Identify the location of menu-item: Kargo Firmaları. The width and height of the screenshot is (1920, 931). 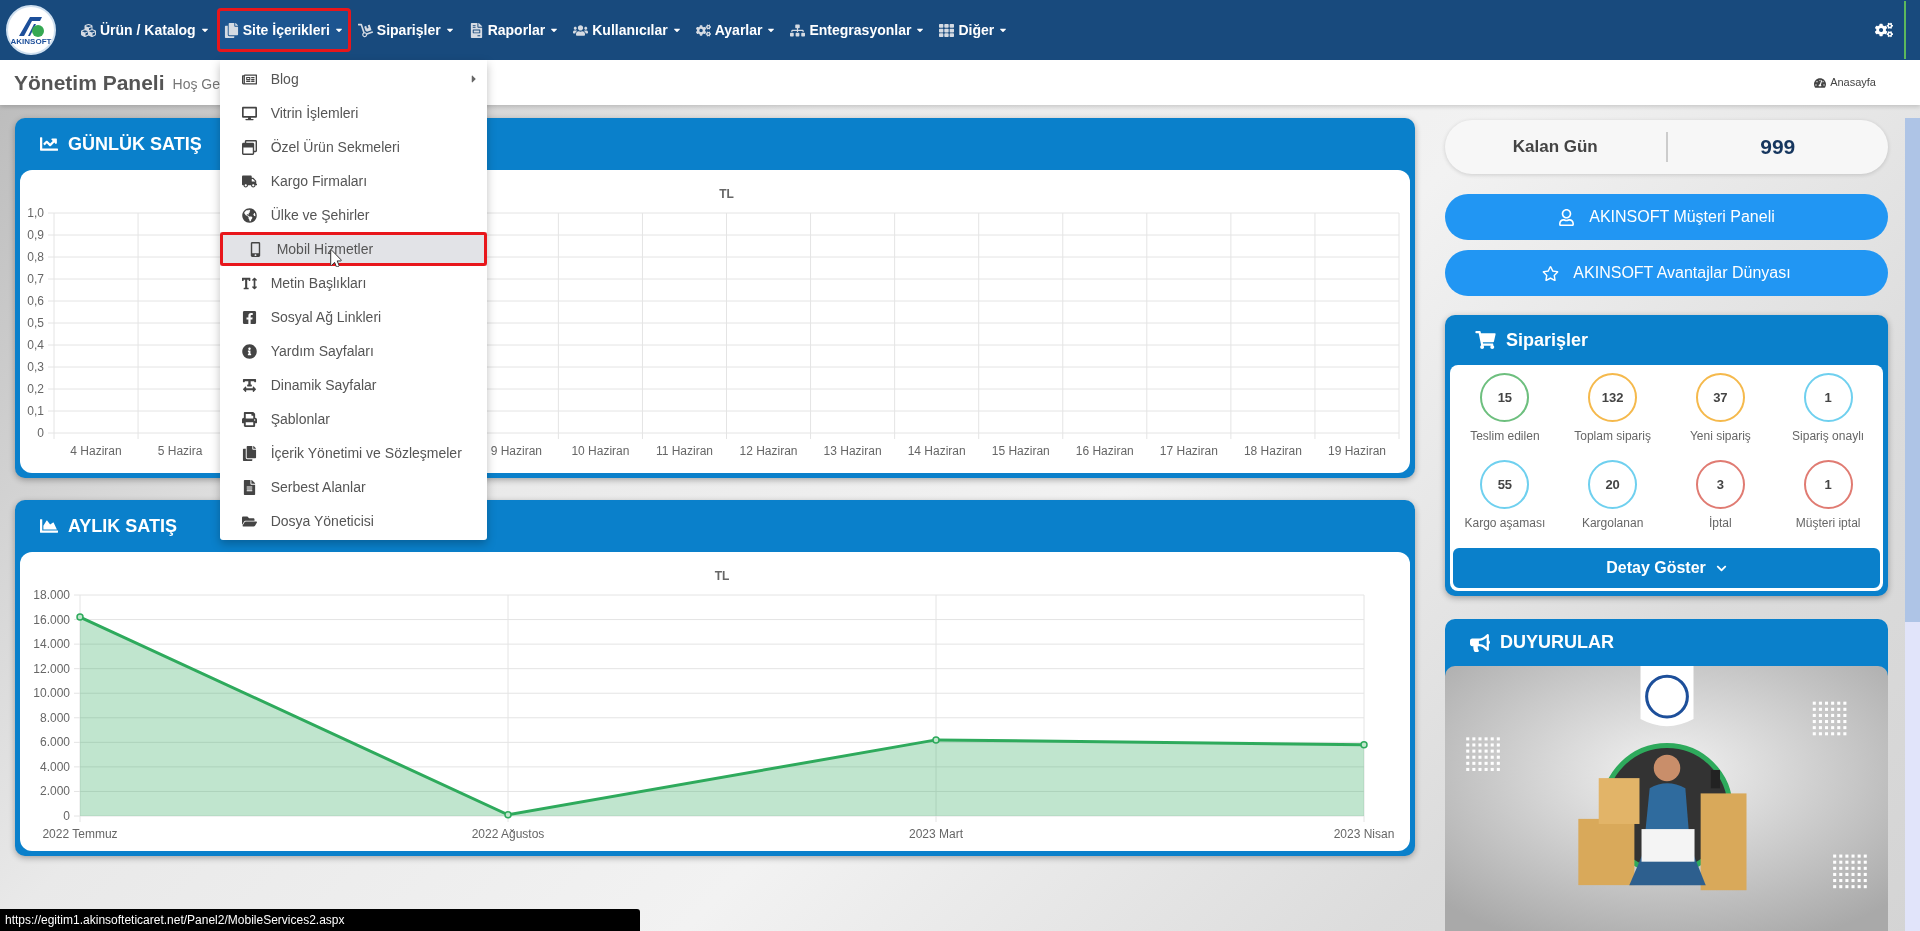
(353, 181).